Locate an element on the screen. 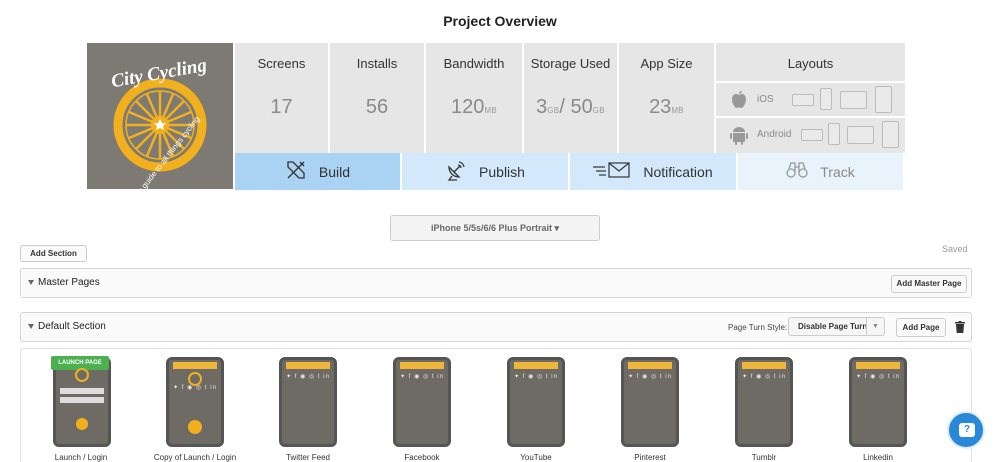 This screenshot has width=1000, height=462. section-title: Master Pages is located at coordinates (69, 282).